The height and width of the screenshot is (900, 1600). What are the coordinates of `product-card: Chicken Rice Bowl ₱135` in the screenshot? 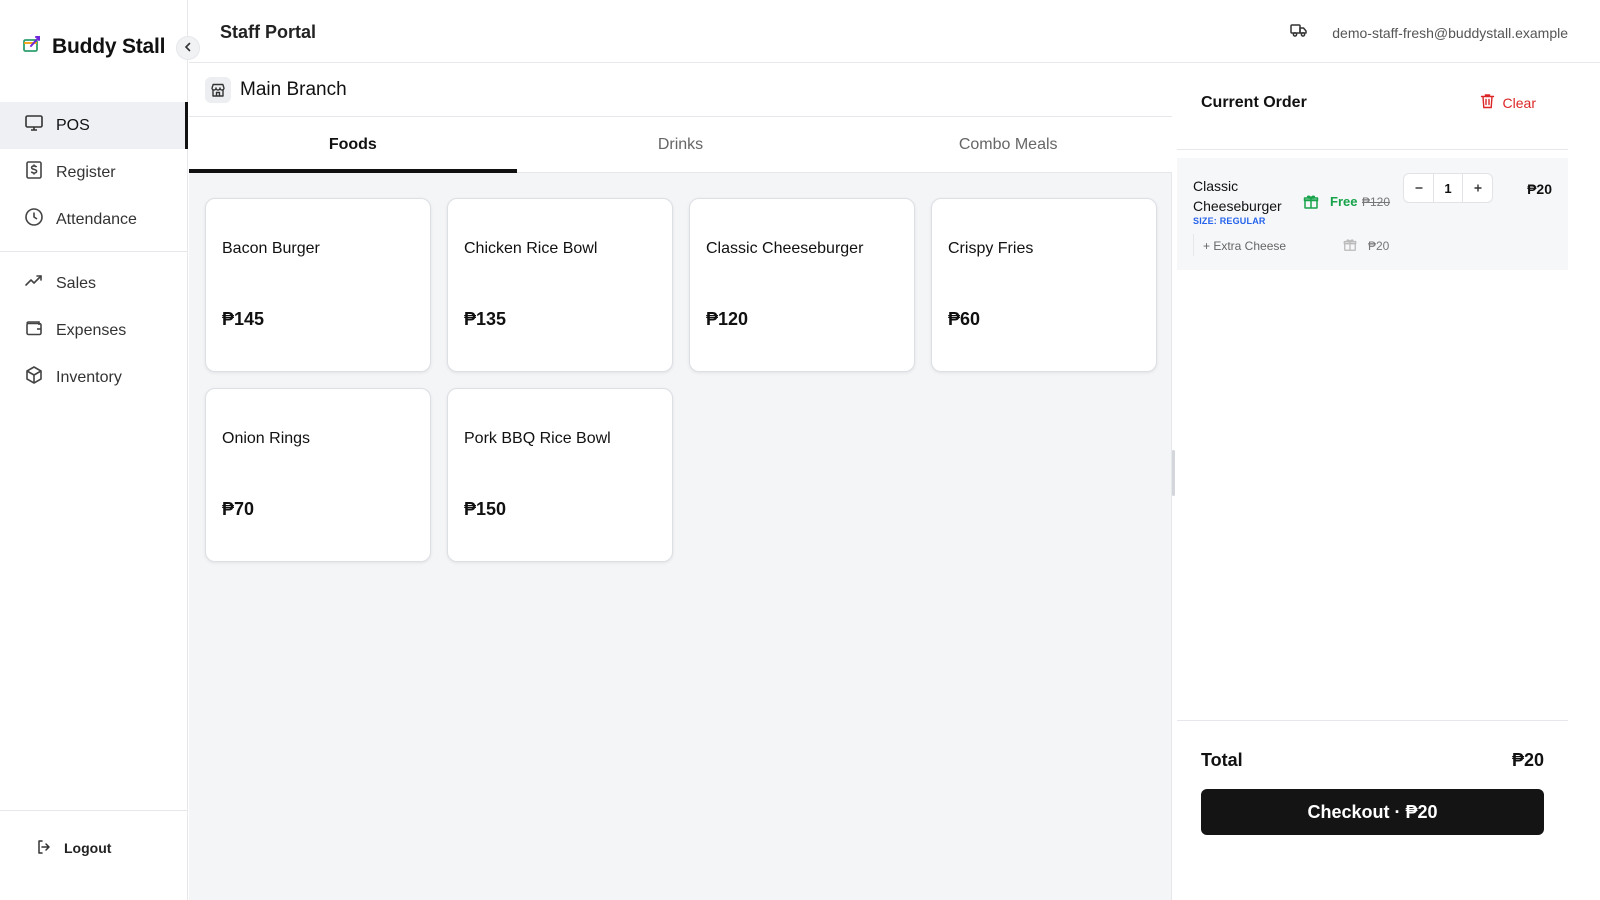 It's located at (560, 285).